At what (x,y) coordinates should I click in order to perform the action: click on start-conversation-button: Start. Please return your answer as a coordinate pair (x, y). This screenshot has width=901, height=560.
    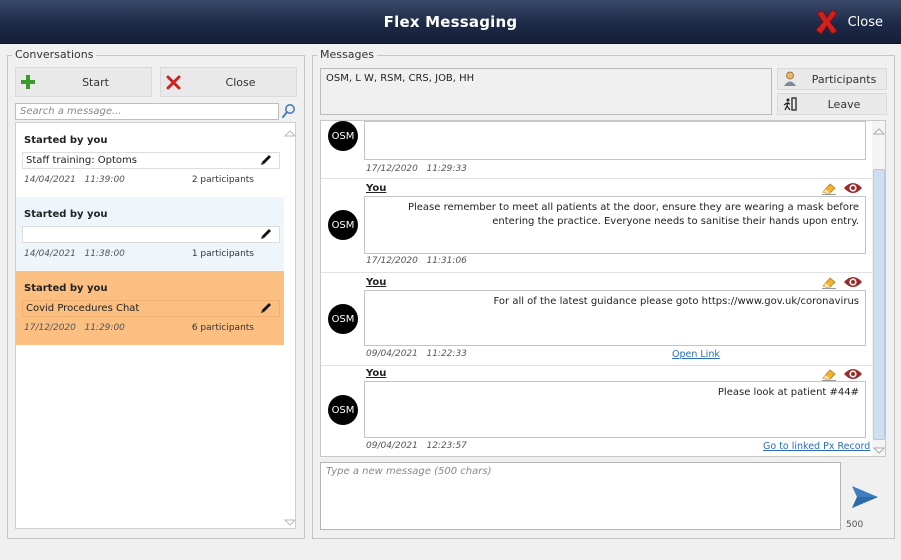
    Looking at the image, I should click on (83, 82).